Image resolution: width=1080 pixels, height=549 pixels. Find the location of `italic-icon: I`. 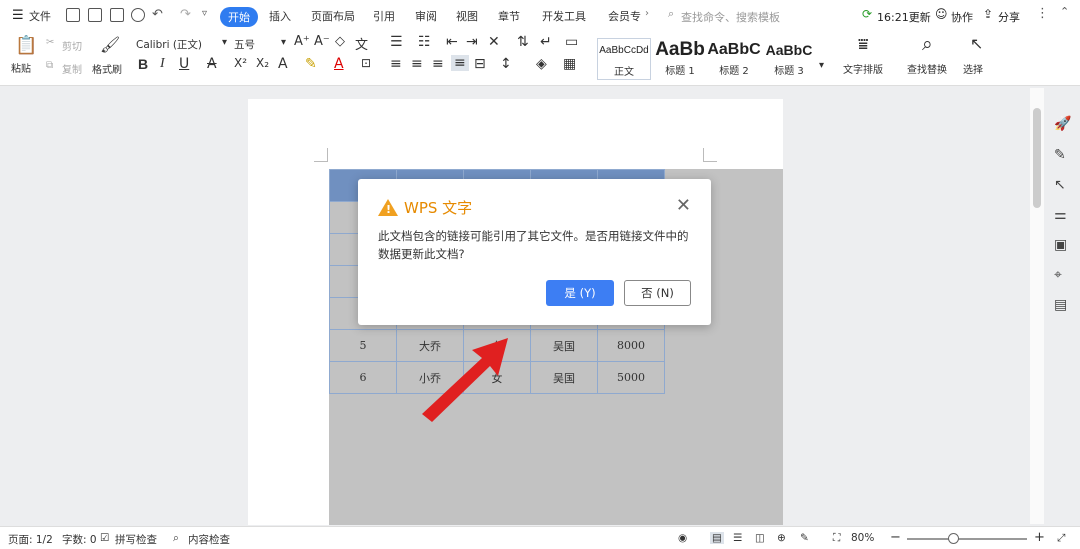

italic-icon: I is located at coordinates (162, 64).